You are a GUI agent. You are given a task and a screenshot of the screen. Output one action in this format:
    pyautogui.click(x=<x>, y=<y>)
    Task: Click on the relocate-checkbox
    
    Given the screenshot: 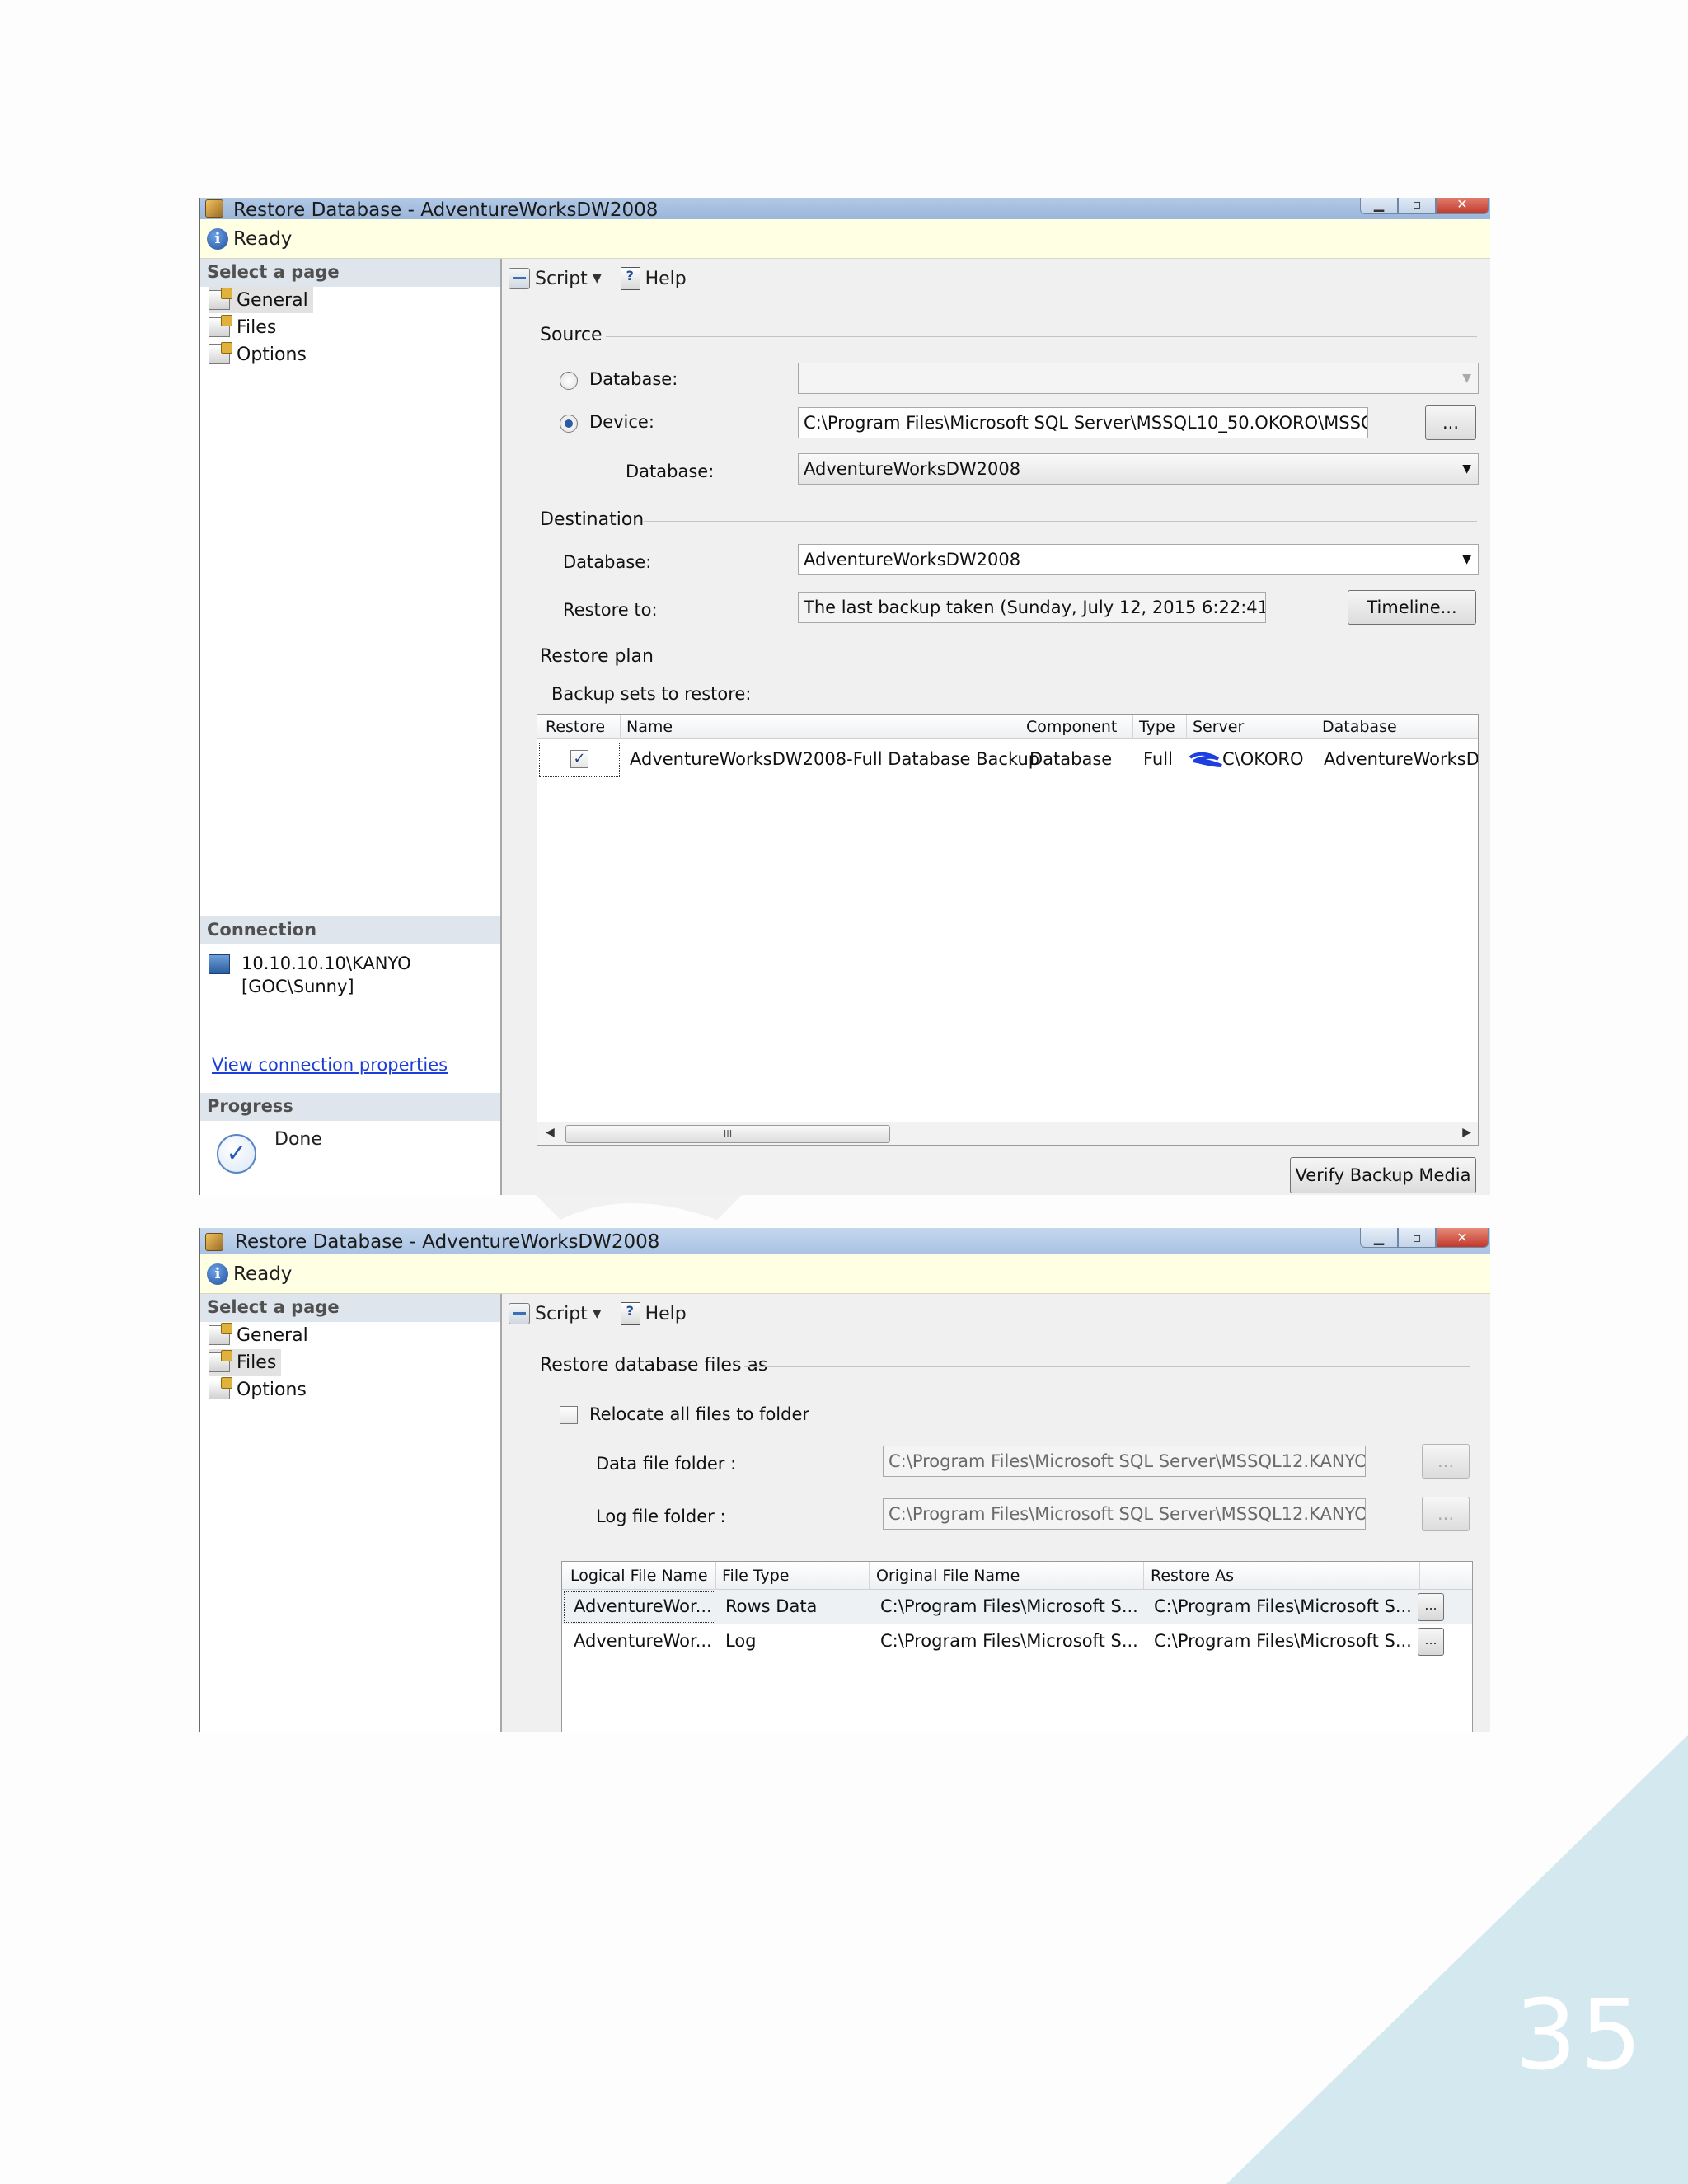 What is the action you would take?
    pyautogui.click(x=569, y=1415)
    